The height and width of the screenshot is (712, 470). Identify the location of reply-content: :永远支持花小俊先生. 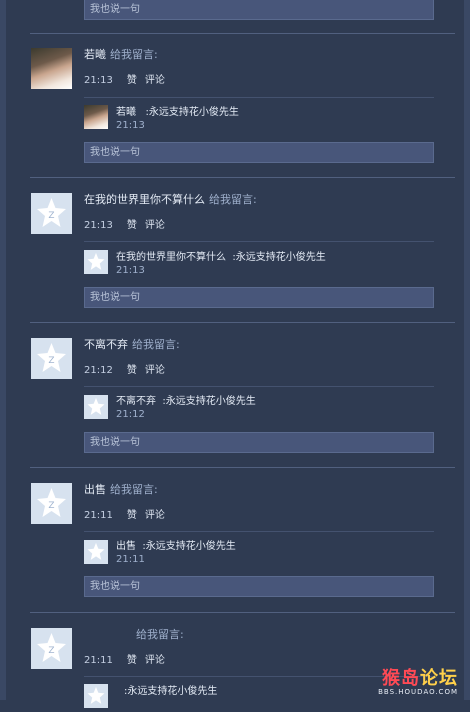
(171, 691).